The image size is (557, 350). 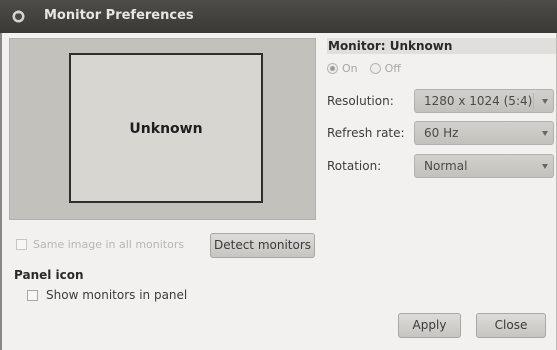 I want to click on panel-icon-heading: Panel icon, so click(x=49, y=275).